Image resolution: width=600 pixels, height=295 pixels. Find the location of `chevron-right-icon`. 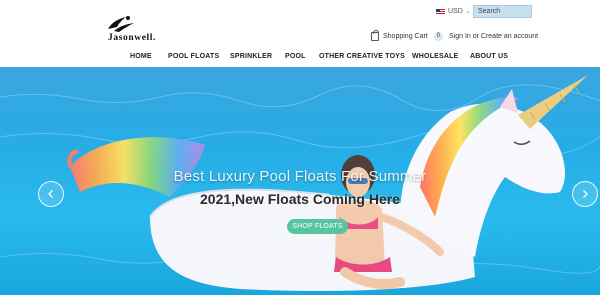

chevron-right-icon is located at coordinates (585, 194).